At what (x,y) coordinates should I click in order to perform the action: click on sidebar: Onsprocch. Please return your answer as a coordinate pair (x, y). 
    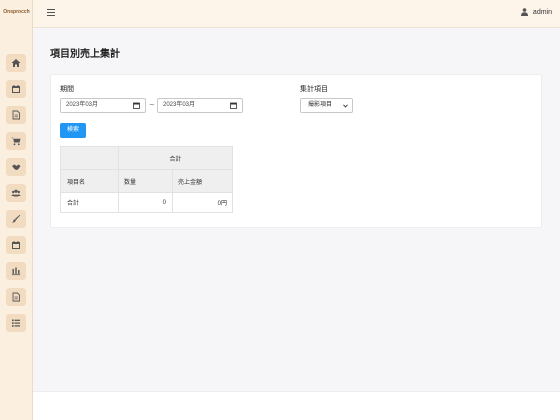
    Looking at the image, I should click on (16, 210).